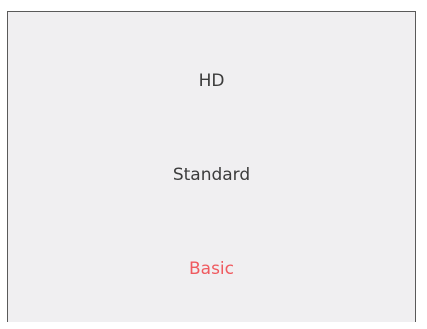 This screenshot has width=427, height=329. I want to click on quality-option-basic-label: Basic, so click(211, 269).